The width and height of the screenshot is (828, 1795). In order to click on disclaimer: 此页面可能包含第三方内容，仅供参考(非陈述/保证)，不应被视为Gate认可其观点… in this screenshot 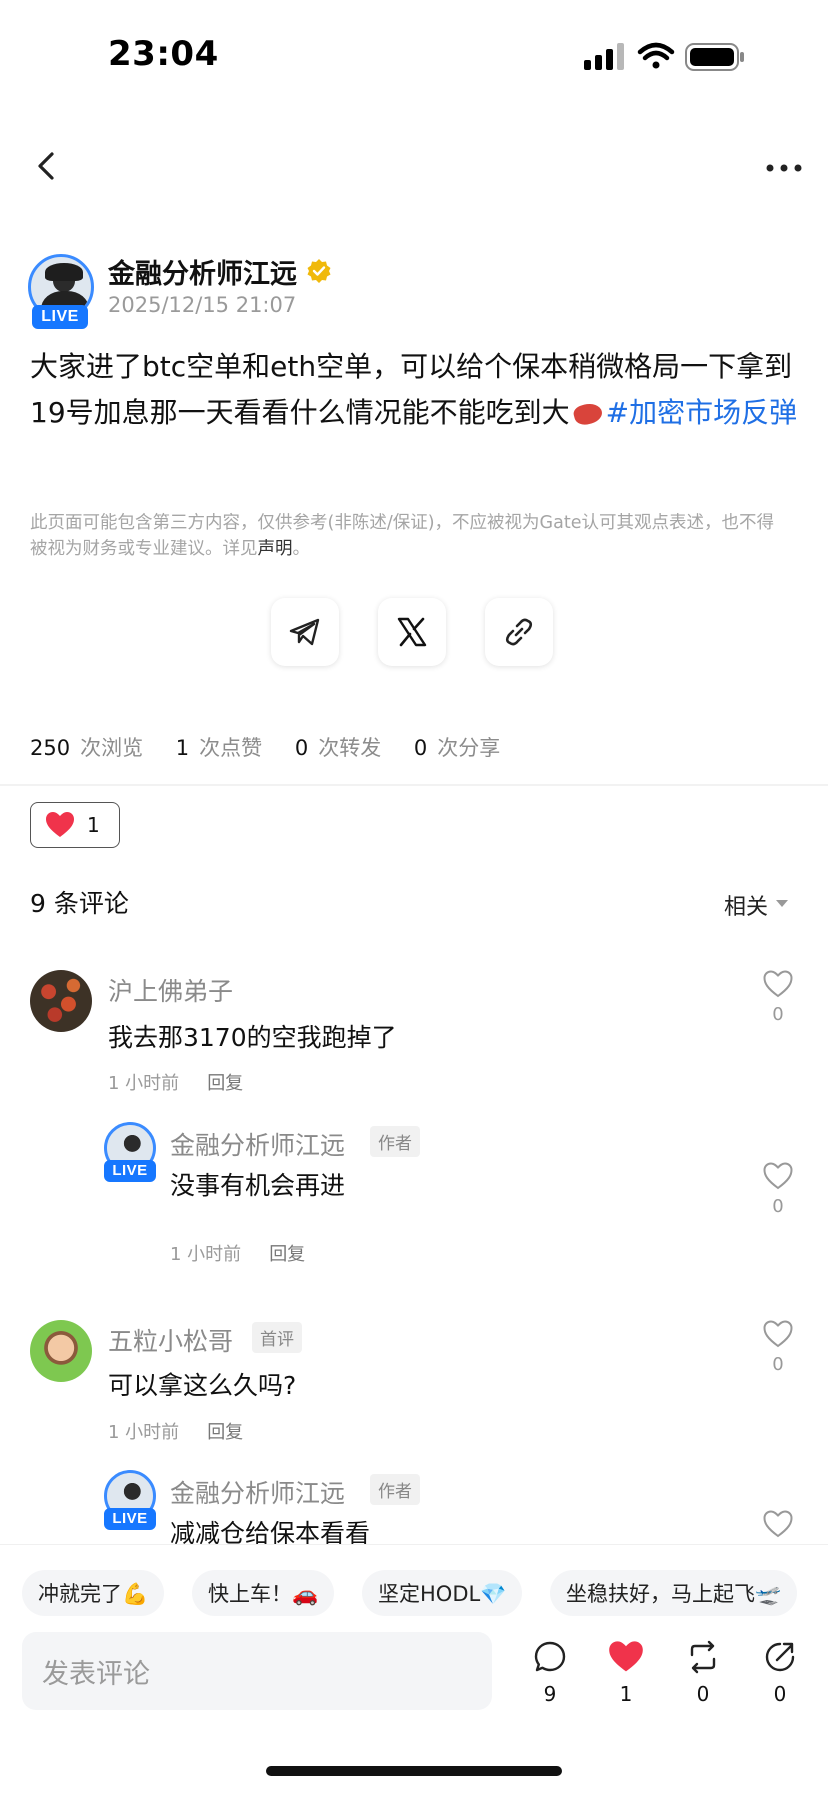, I will do `click(410, 536)`.